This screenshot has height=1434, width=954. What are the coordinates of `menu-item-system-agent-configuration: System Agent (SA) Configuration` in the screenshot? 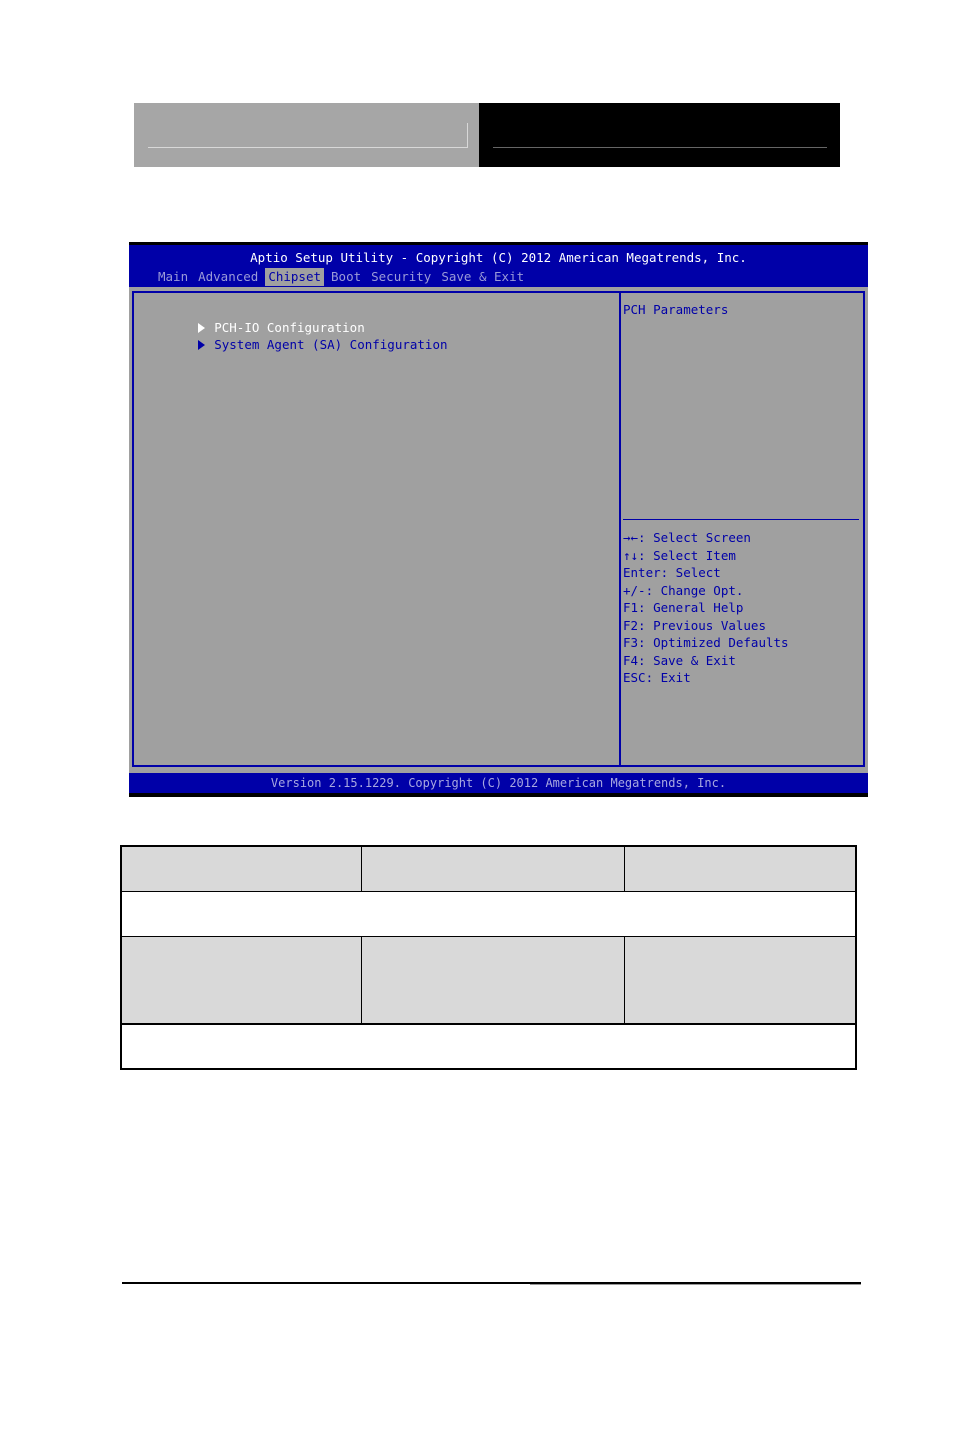 It's located at (293, 345).